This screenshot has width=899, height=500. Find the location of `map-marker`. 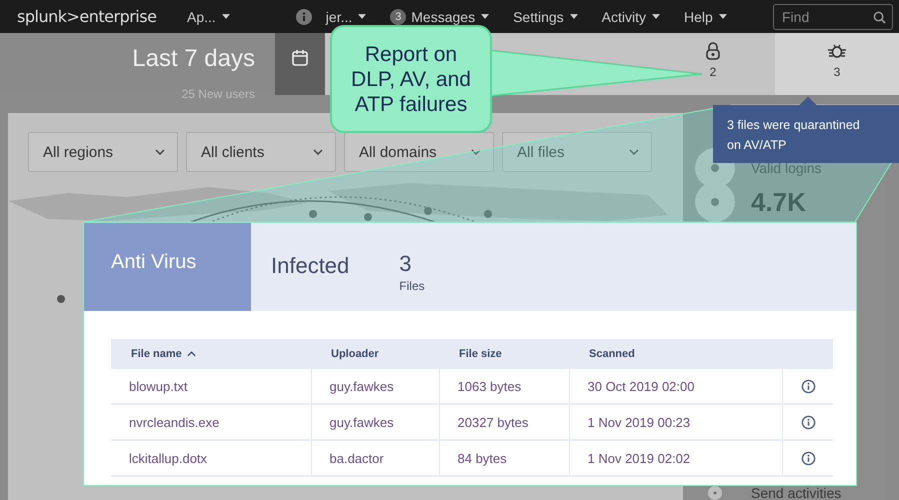

map-marker is located at coordinates (61, 299).